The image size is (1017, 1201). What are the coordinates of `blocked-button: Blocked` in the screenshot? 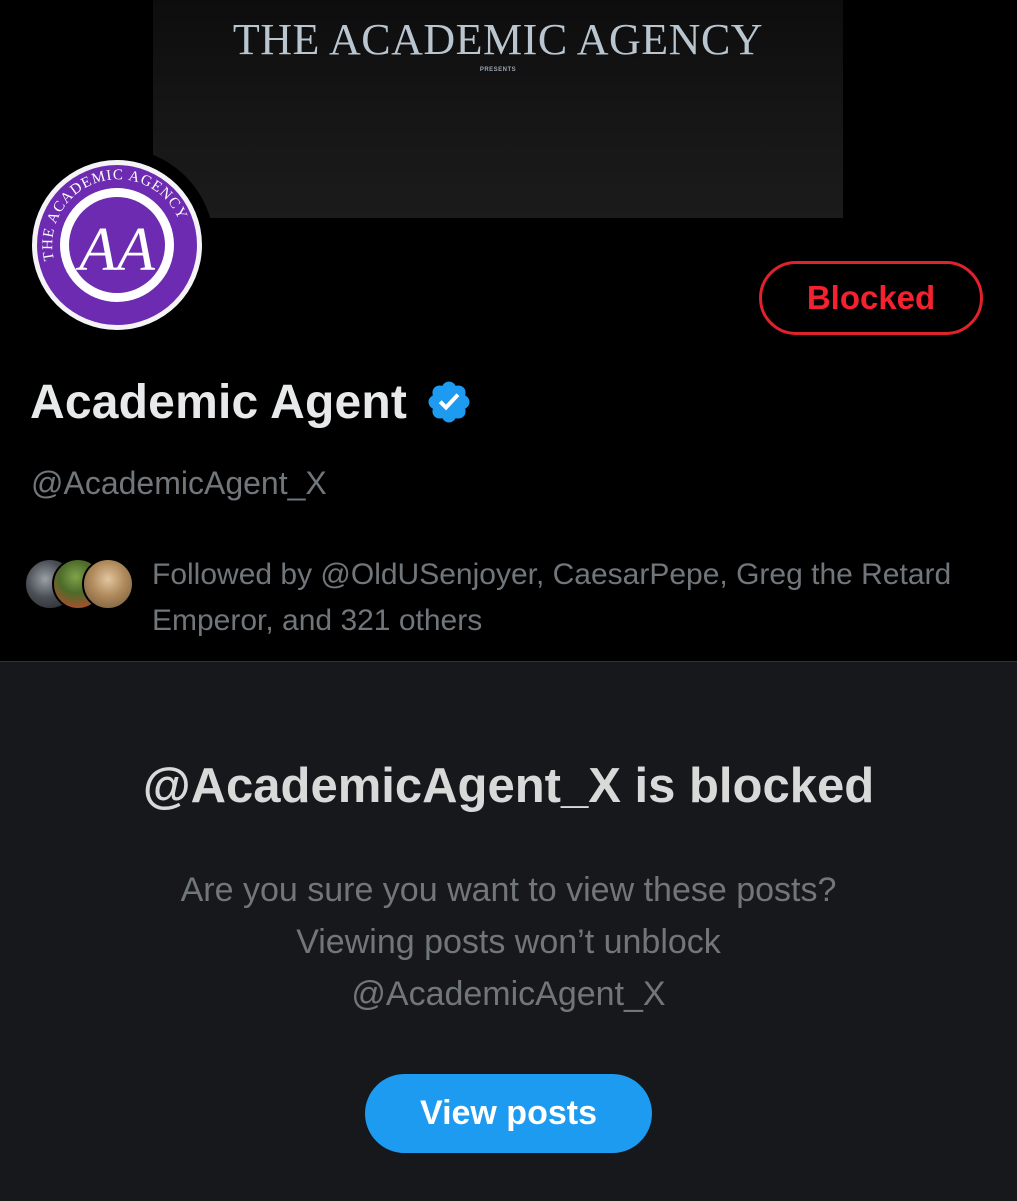 It's located at (871, 298).